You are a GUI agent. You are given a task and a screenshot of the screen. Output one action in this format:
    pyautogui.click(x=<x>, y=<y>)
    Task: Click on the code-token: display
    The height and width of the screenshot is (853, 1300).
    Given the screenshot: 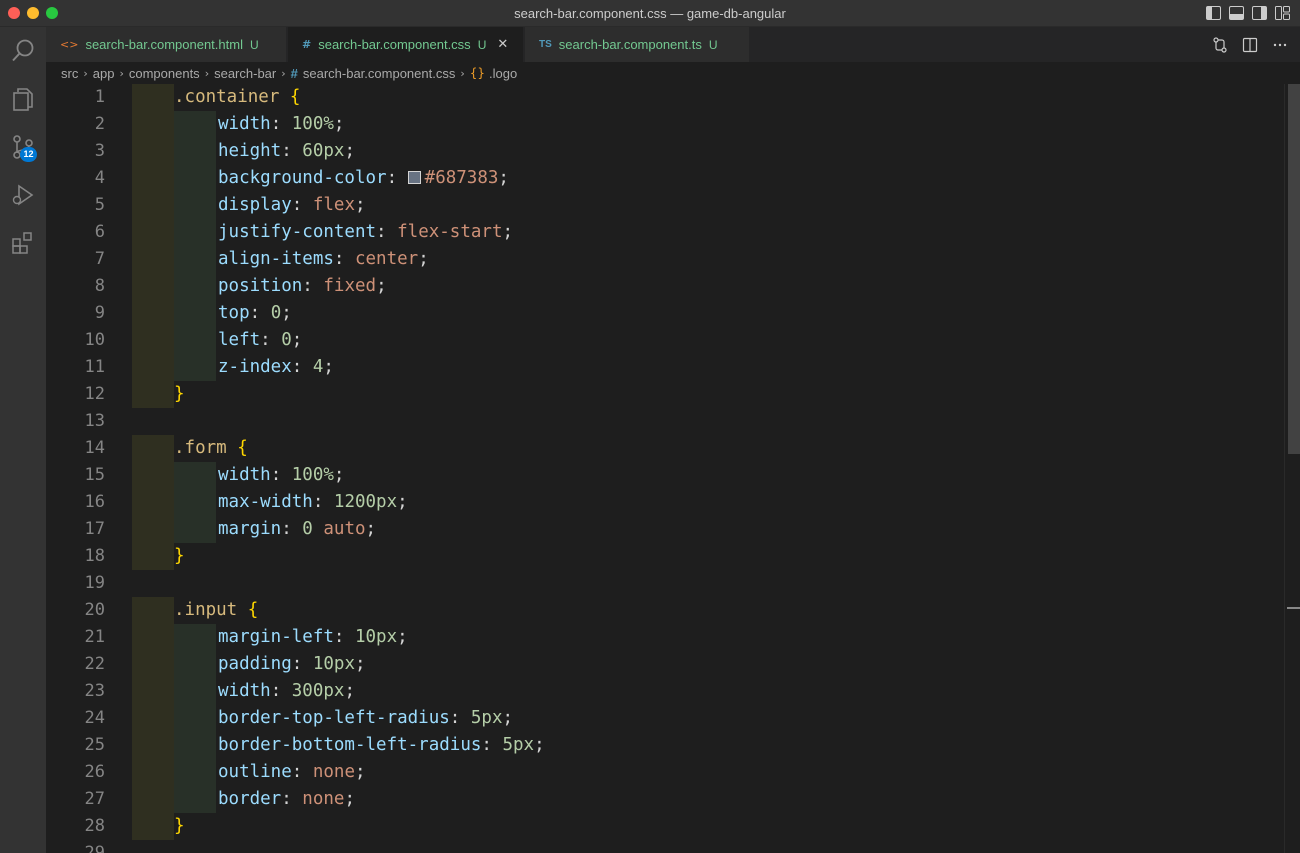 What is the action you would take?
    pyautogui.click(x=255, y=205)
    